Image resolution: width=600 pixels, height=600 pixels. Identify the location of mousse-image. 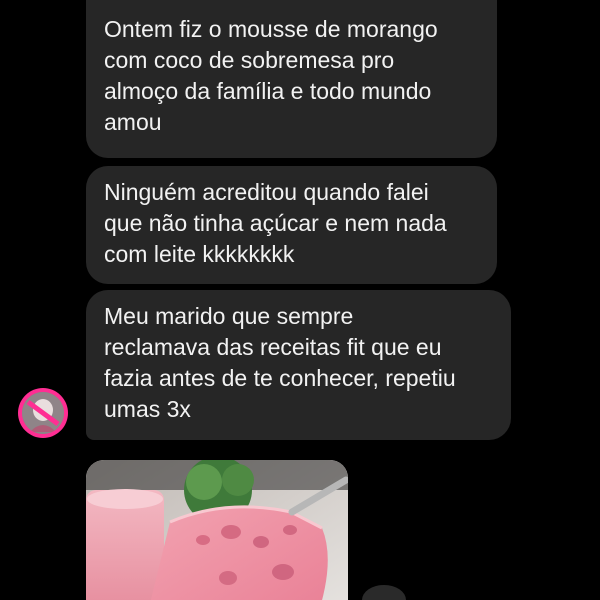
(217, 530).